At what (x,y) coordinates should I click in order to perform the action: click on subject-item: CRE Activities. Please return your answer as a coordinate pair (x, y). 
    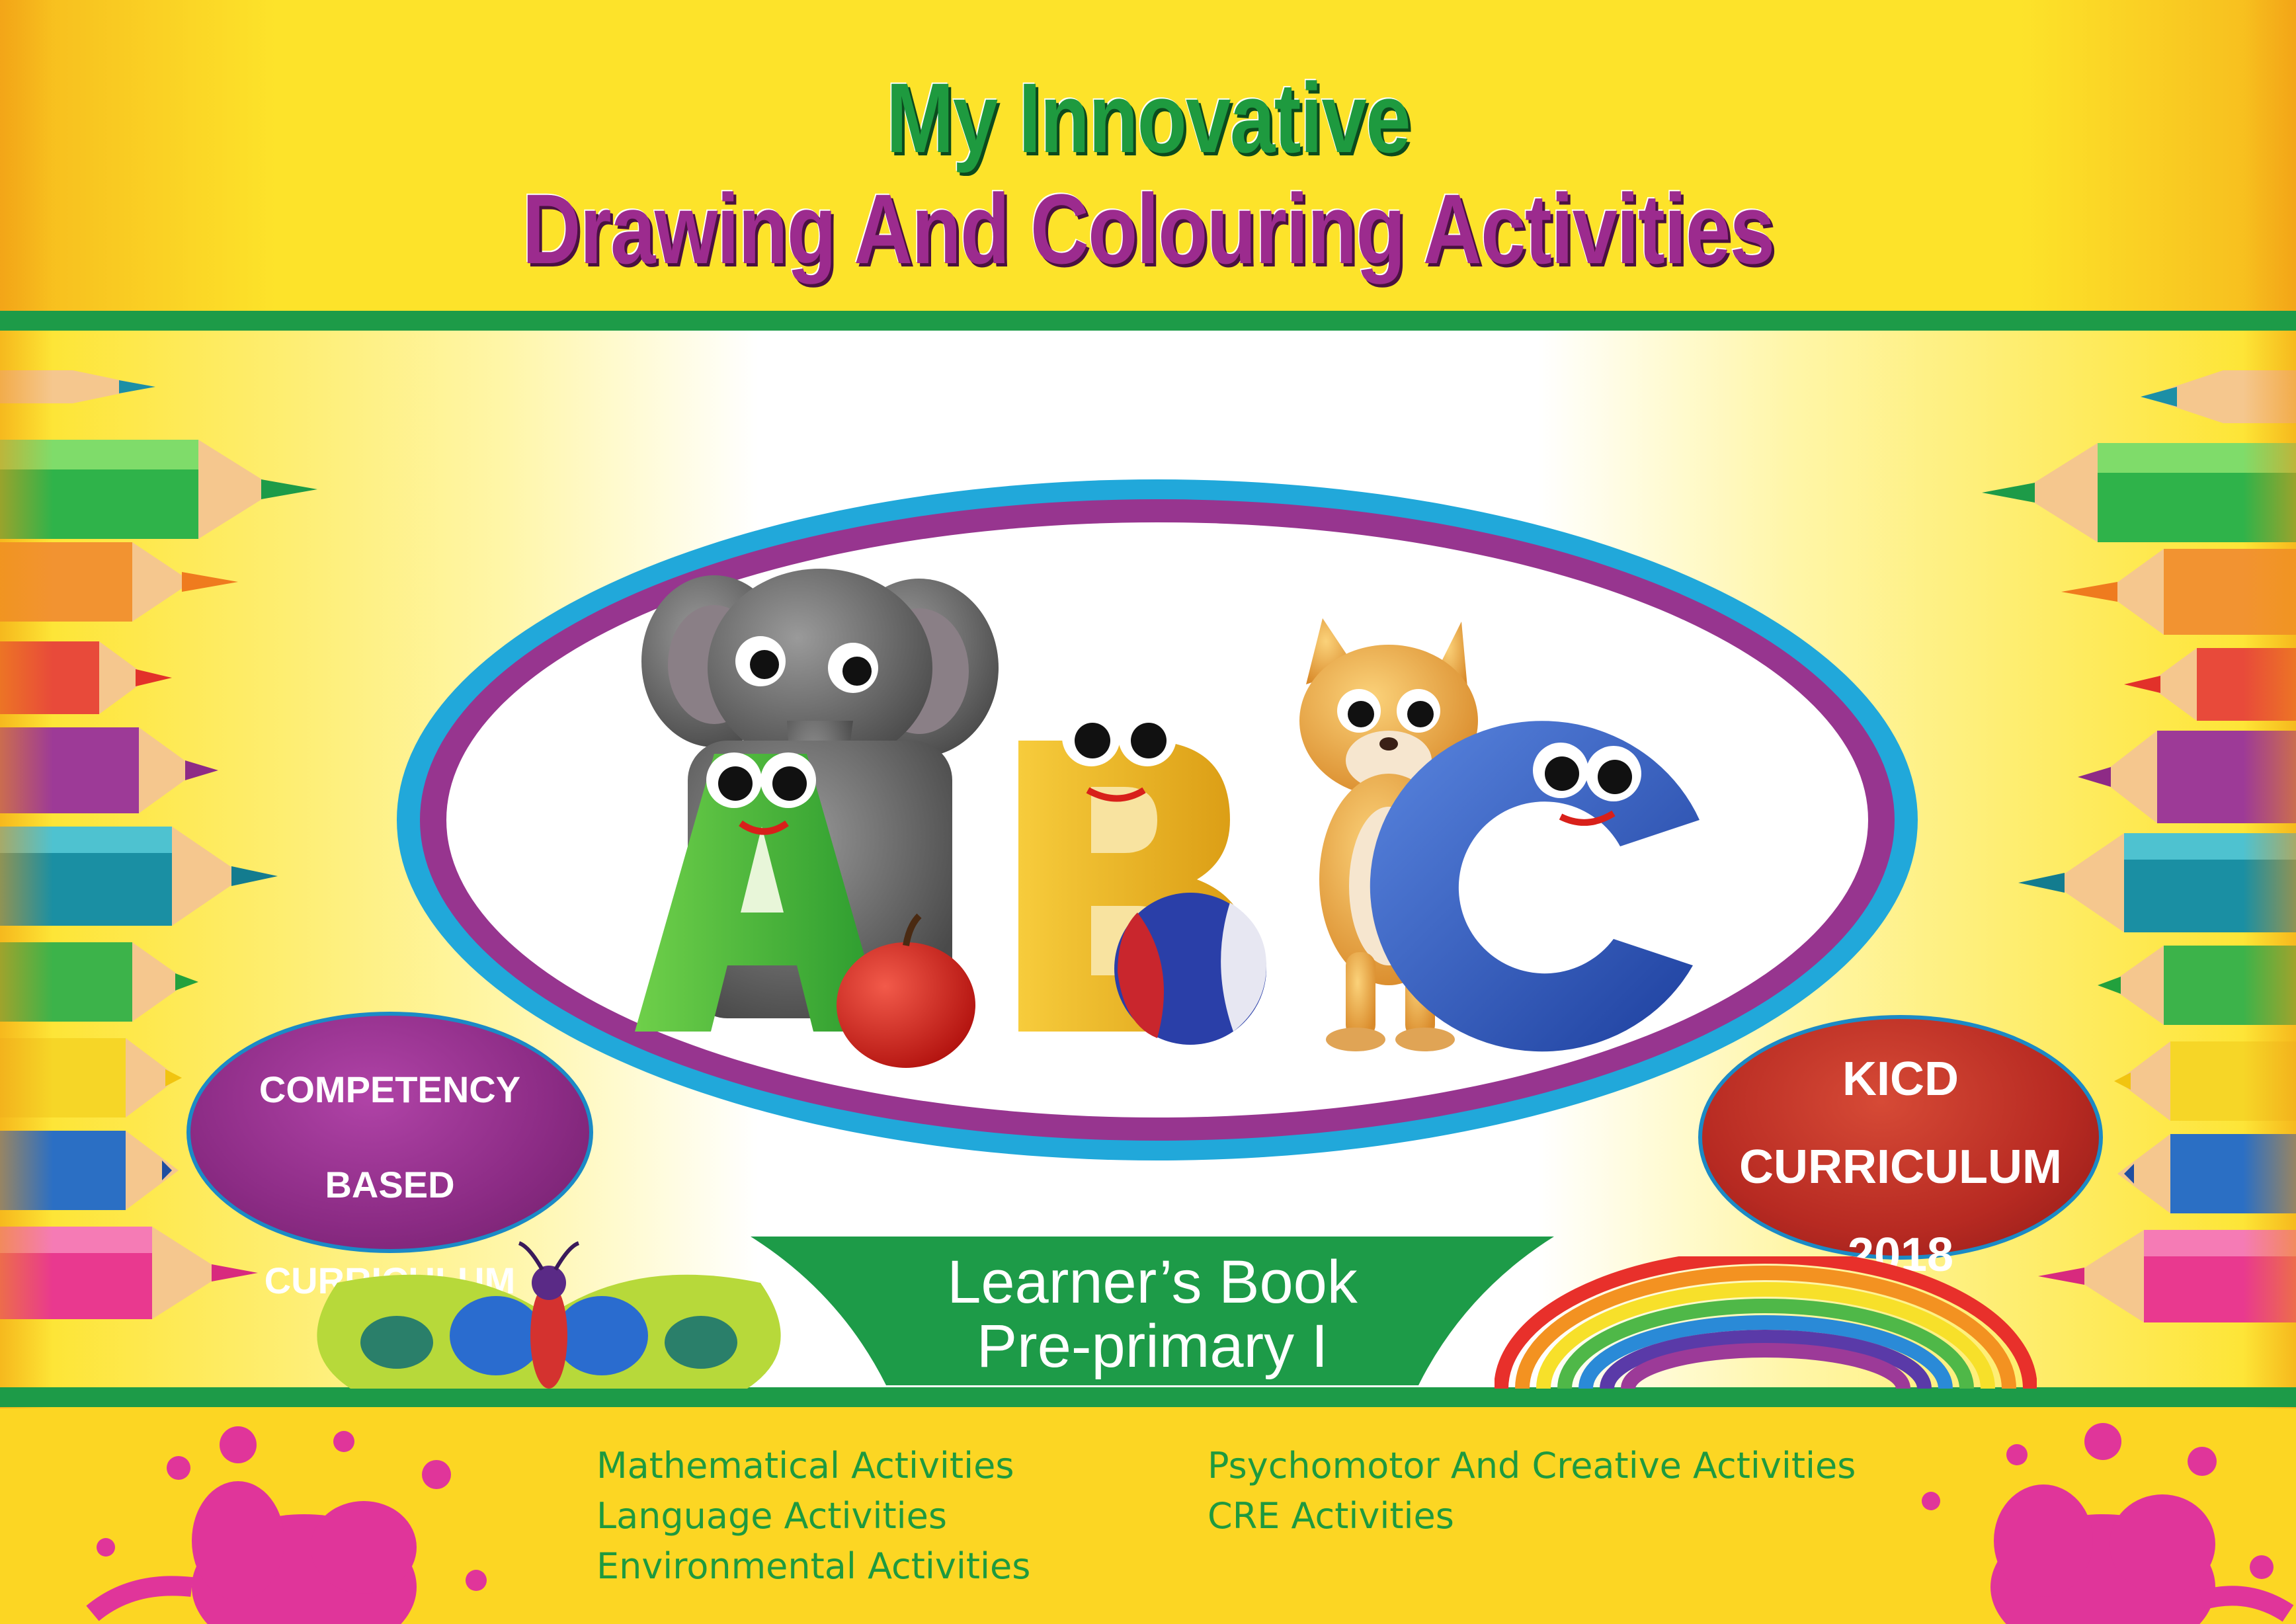
    Looking at the image, I should click on (1331, 1516).